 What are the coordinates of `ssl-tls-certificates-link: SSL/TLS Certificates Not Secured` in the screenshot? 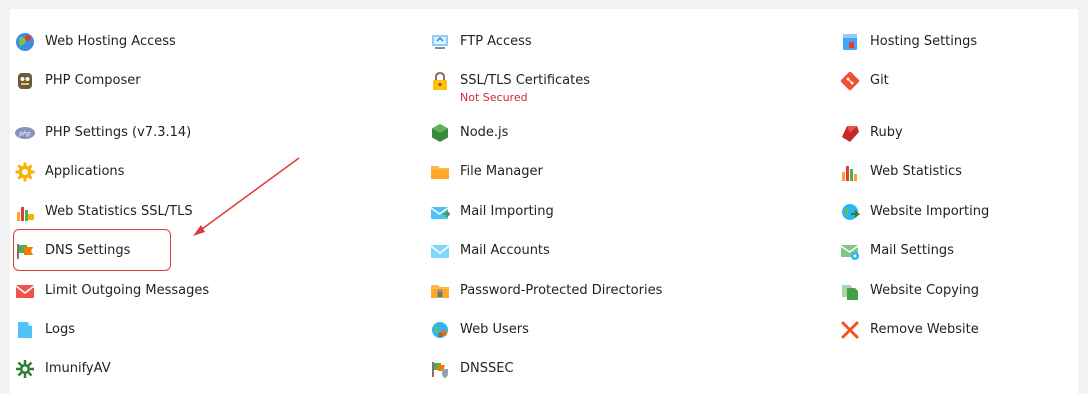 It's located at (510, 88).